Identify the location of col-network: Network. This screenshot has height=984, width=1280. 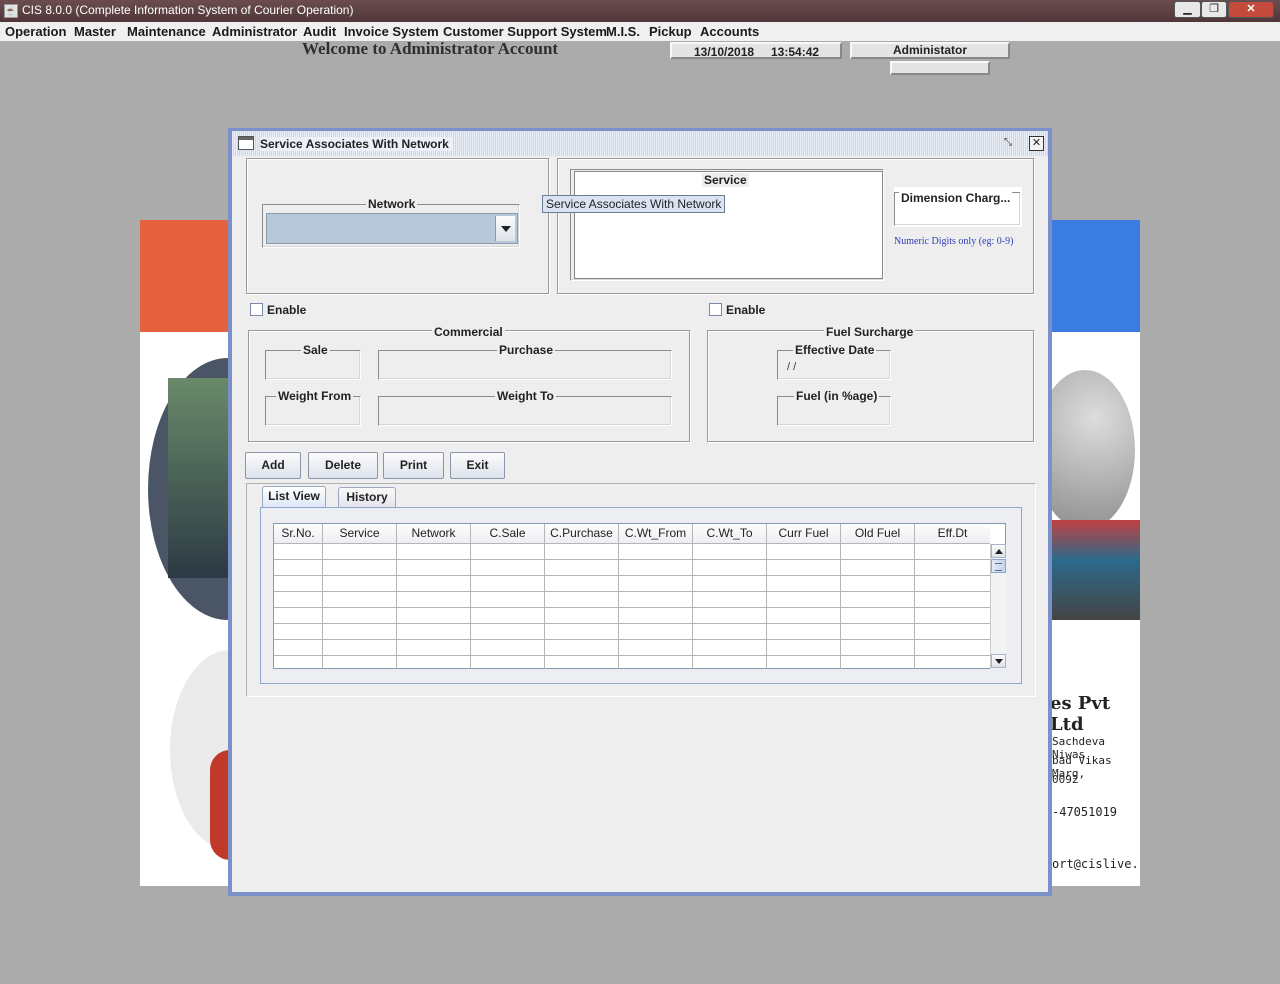
(434, 534).